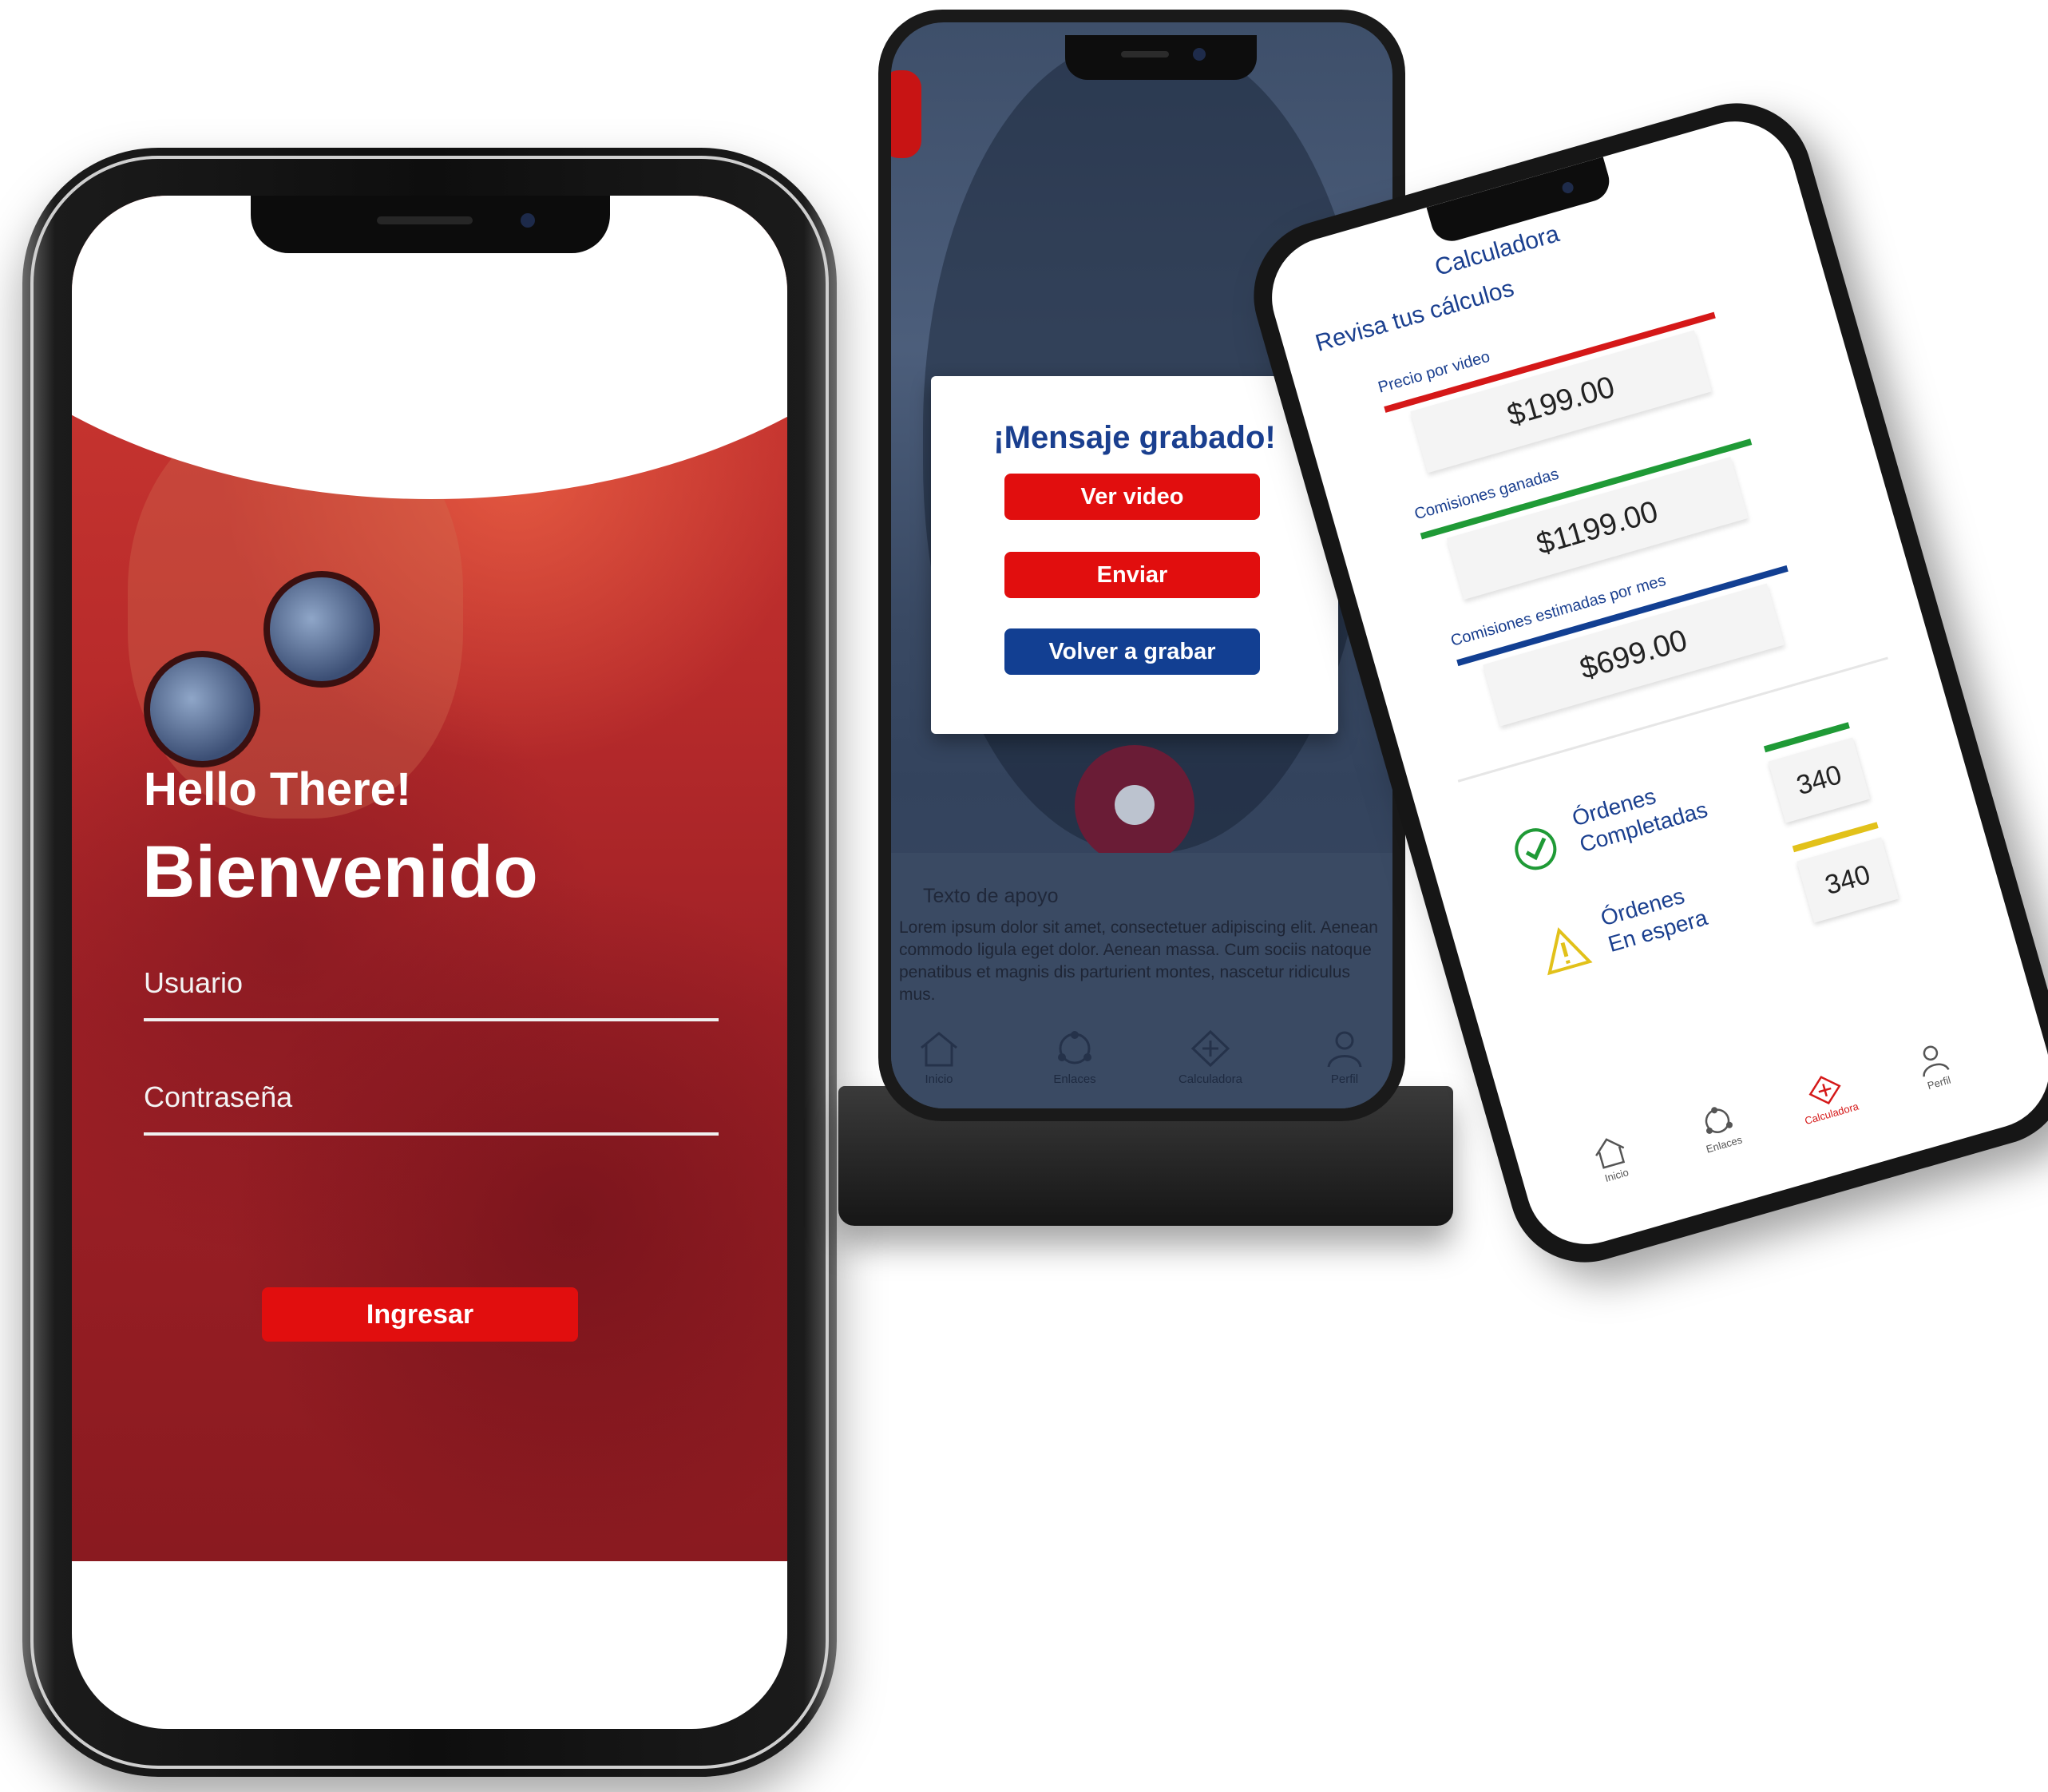 The image size is (2048, 1792). I want to click on calculator-icon, so click(1210, 1048).